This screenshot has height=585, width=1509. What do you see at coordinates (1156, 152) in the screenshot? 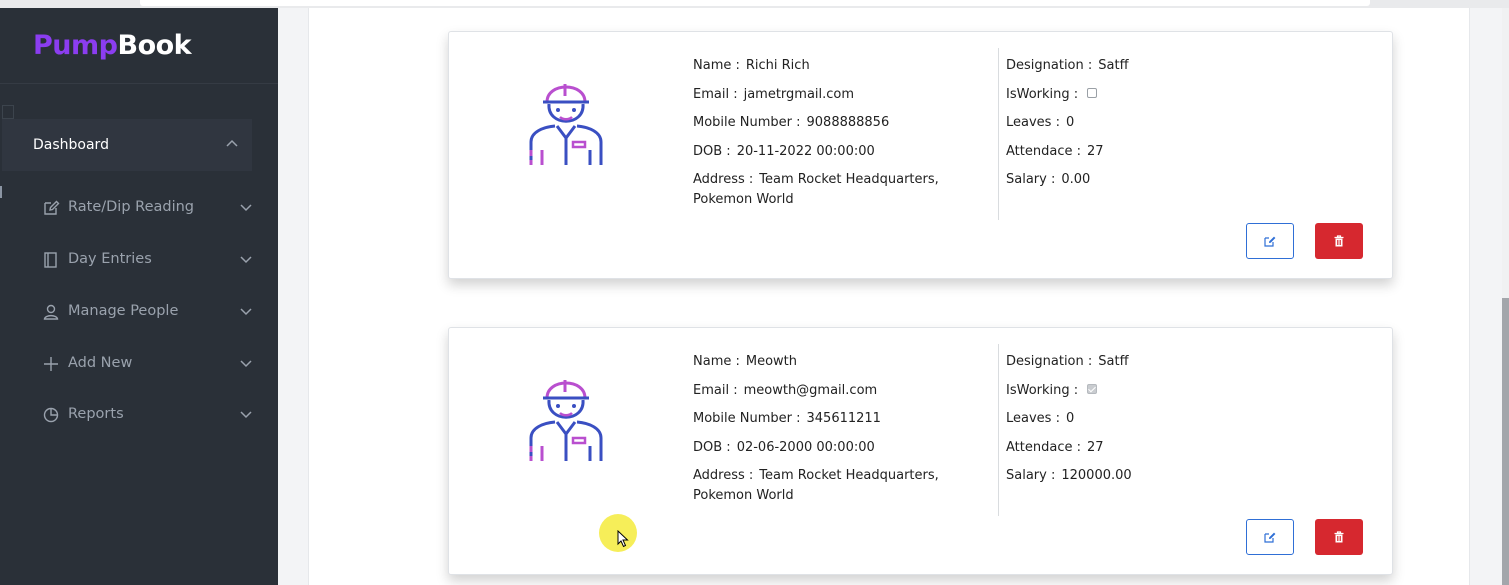
I see `attendance-row: Attendace : 27` at bounding box center [1156, 152].